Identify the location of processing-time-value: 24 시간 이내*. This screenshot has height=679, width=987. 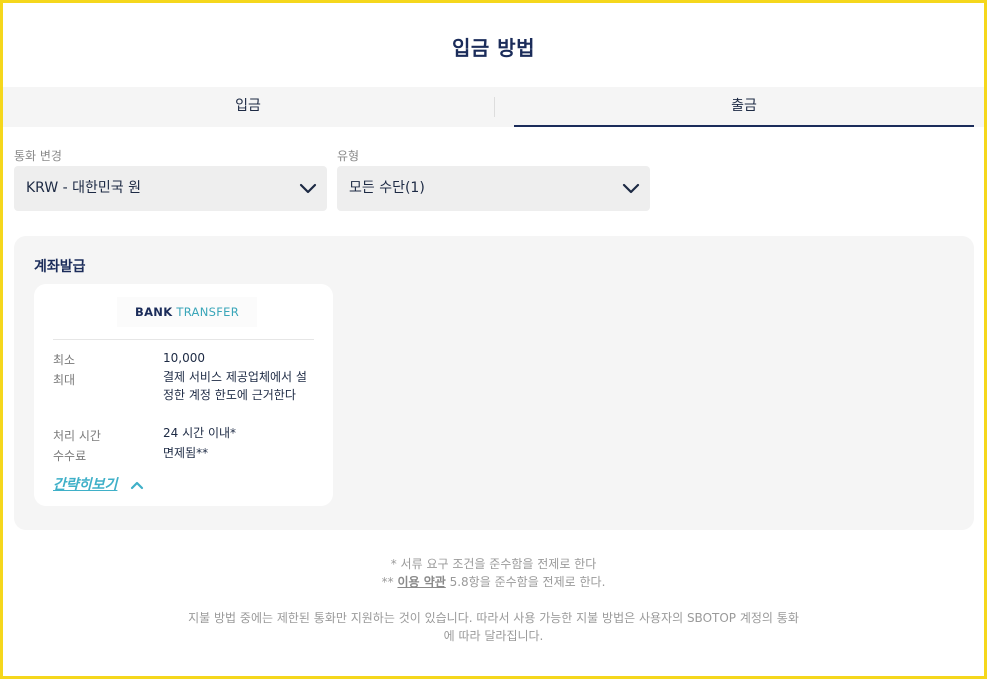
(200, 433).